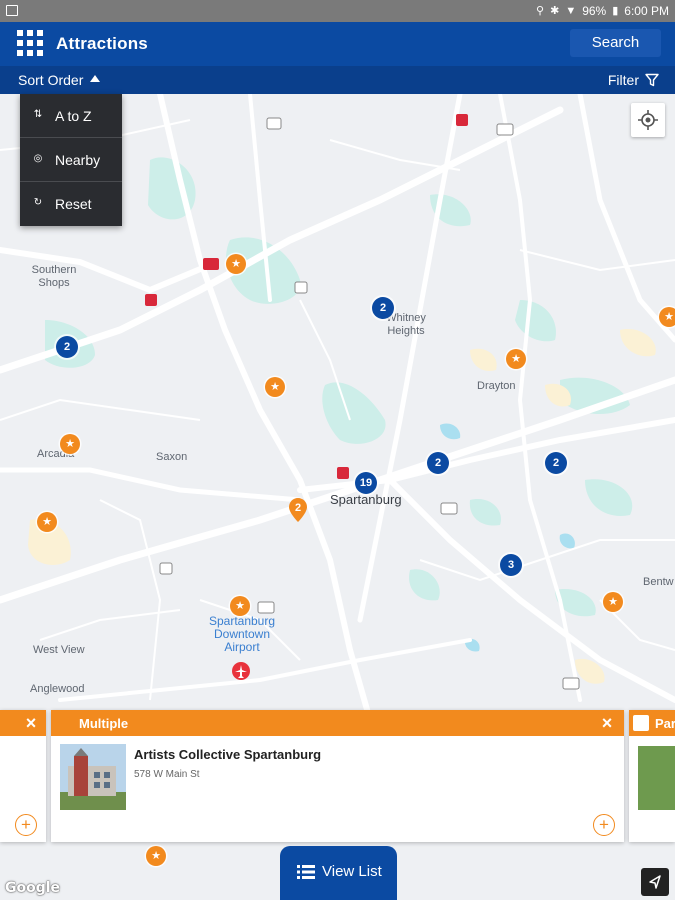 The width and height of the screenshot is (675, 900). What do you see at coordinates (337, 44) in the screenshot?
I see `app-bar: Attractions Search` at bounding box center [337, 44].